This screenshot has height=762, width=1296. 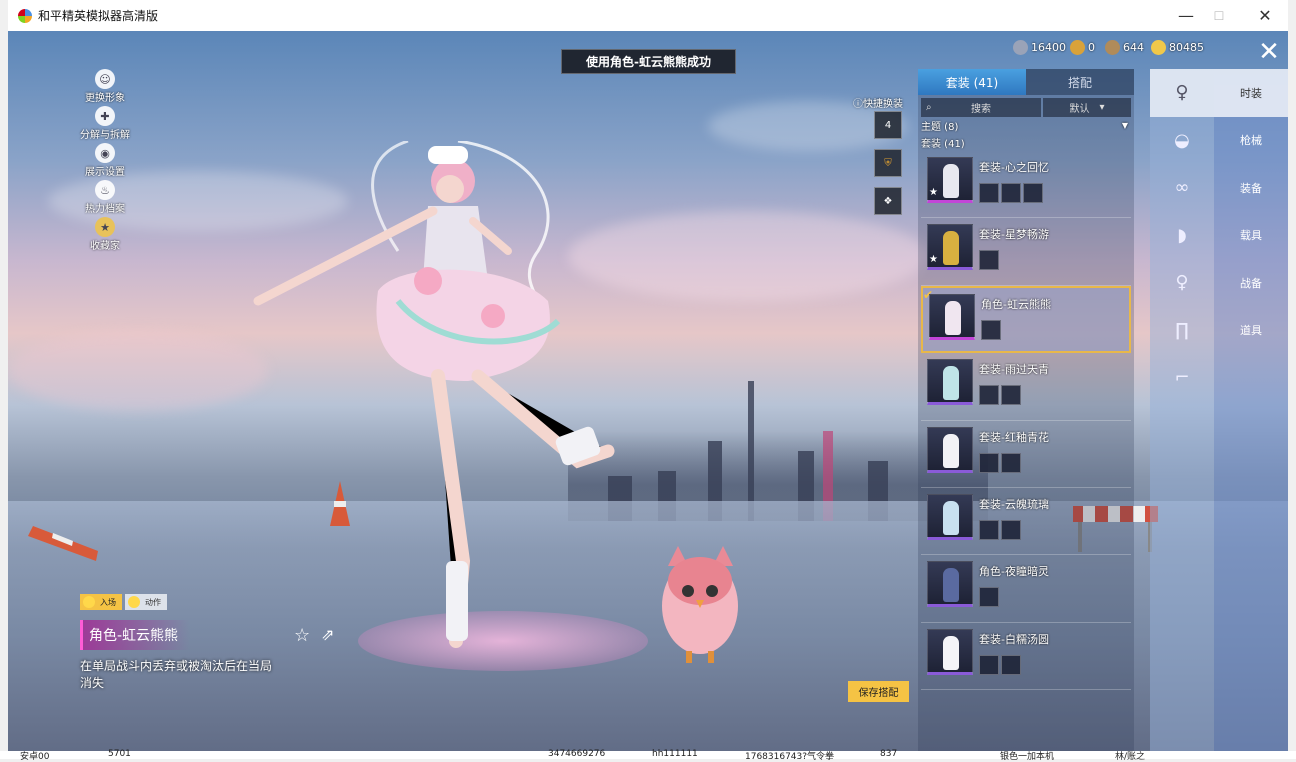 I want to click on menu-label: 展示设置, so click(x=105, y=172).